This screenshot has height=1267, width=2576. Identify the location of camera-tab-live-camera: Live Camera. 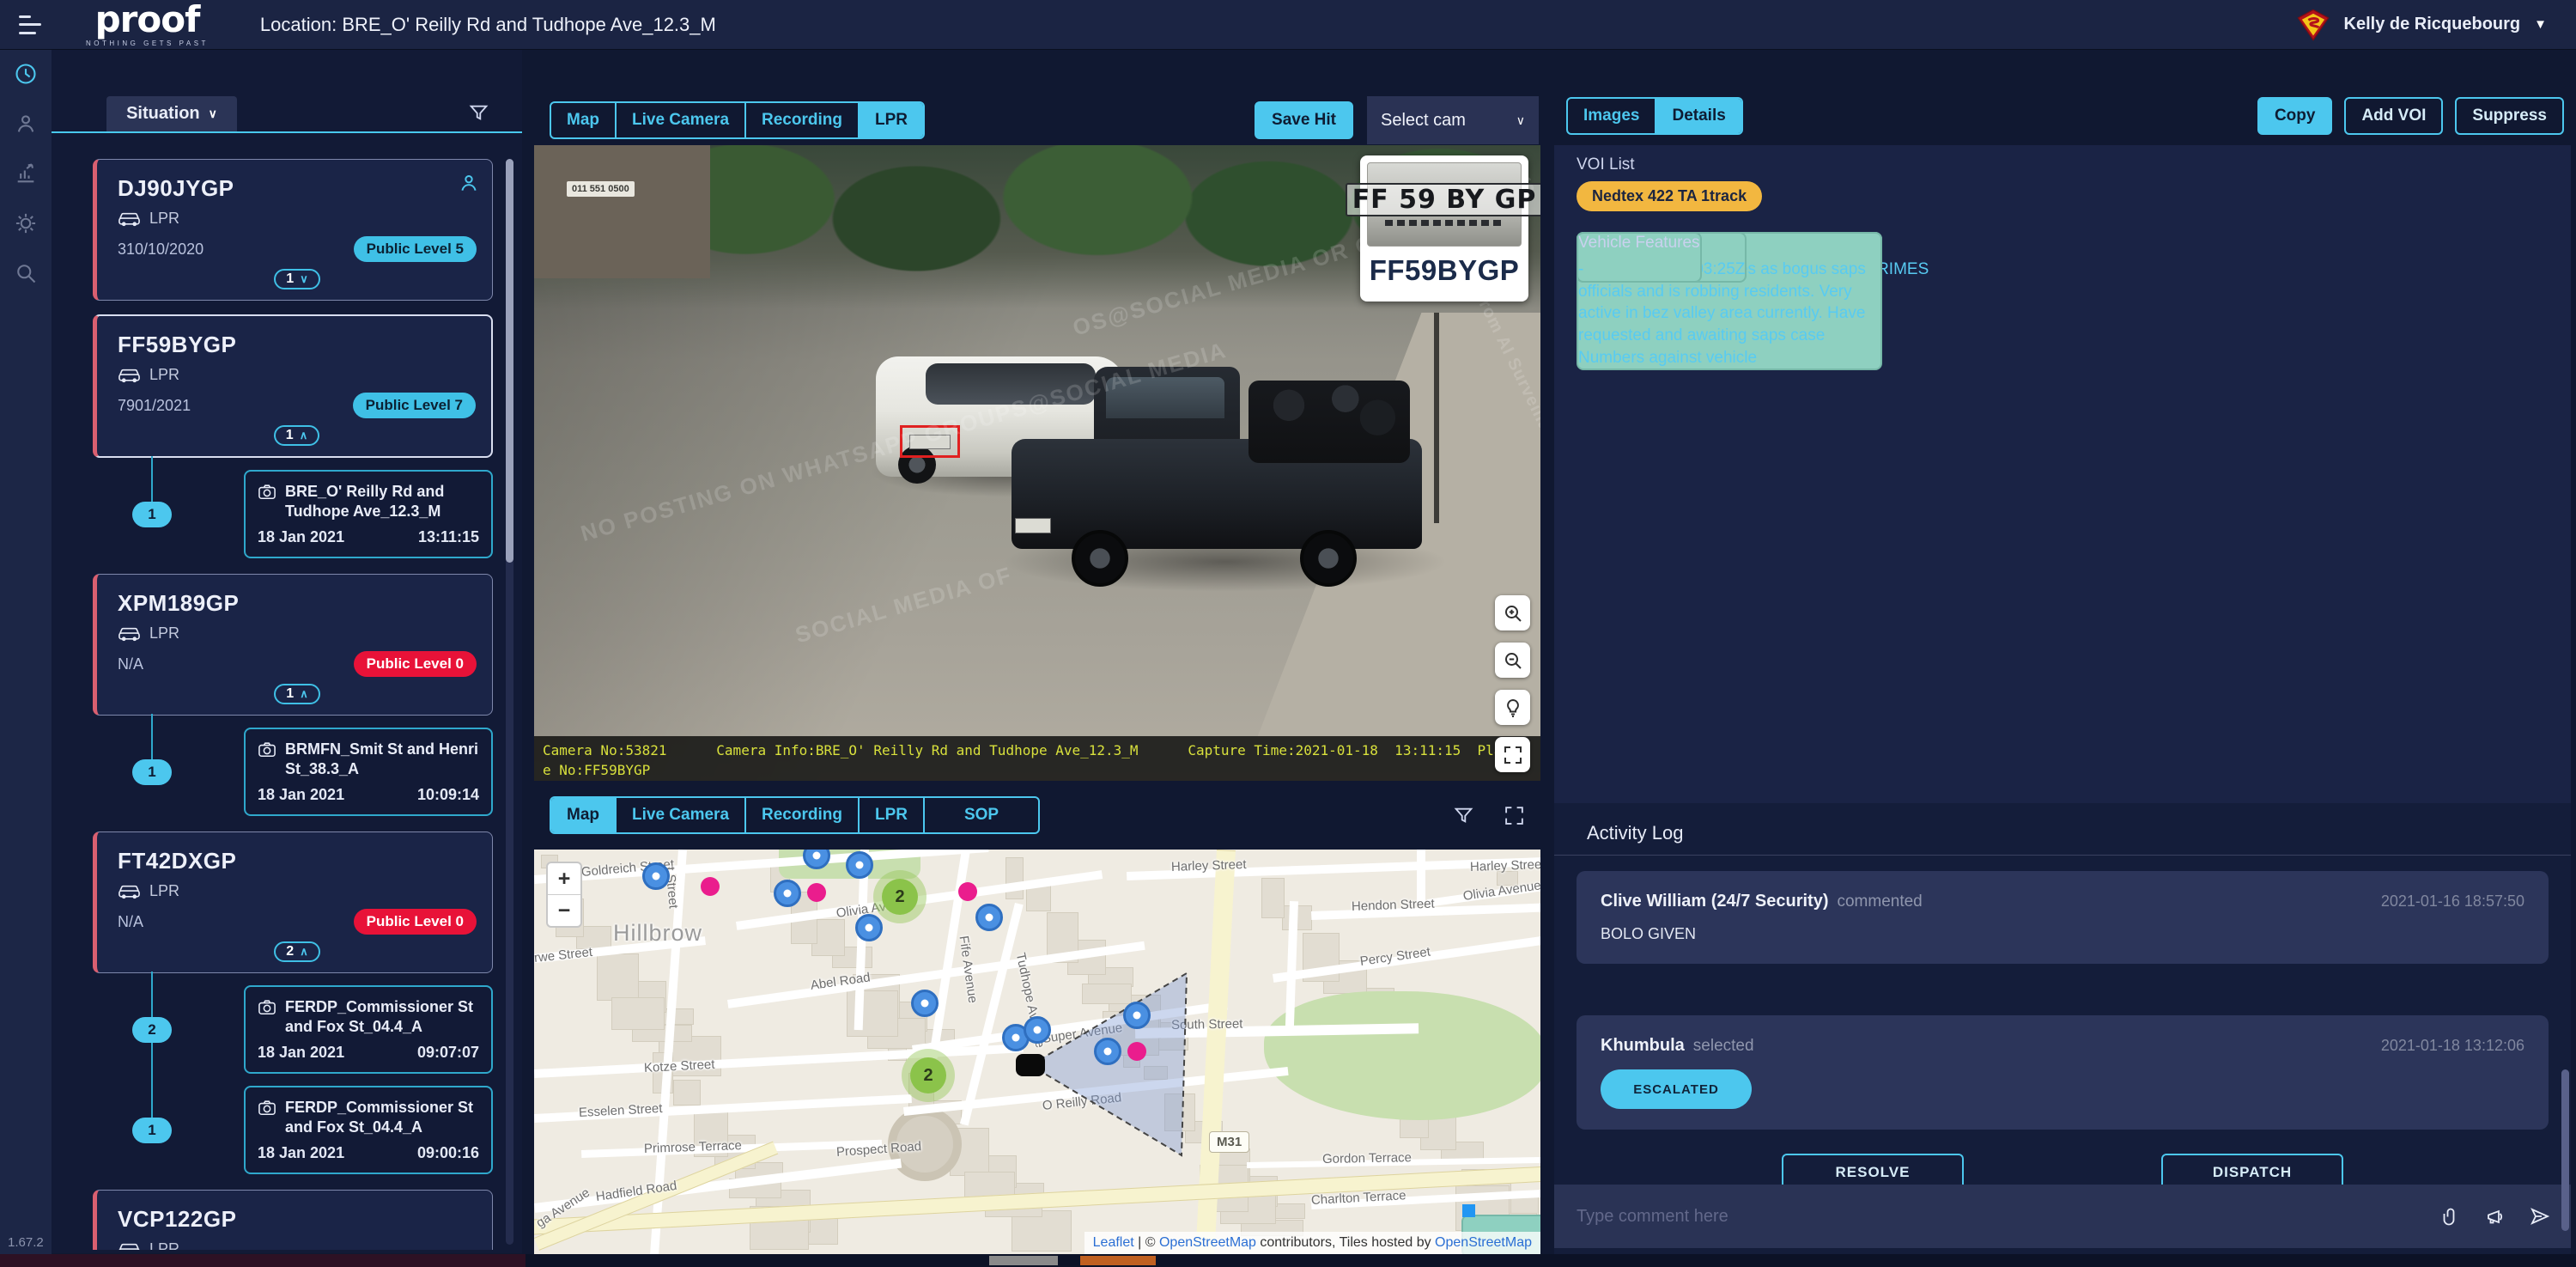
(682, 120).